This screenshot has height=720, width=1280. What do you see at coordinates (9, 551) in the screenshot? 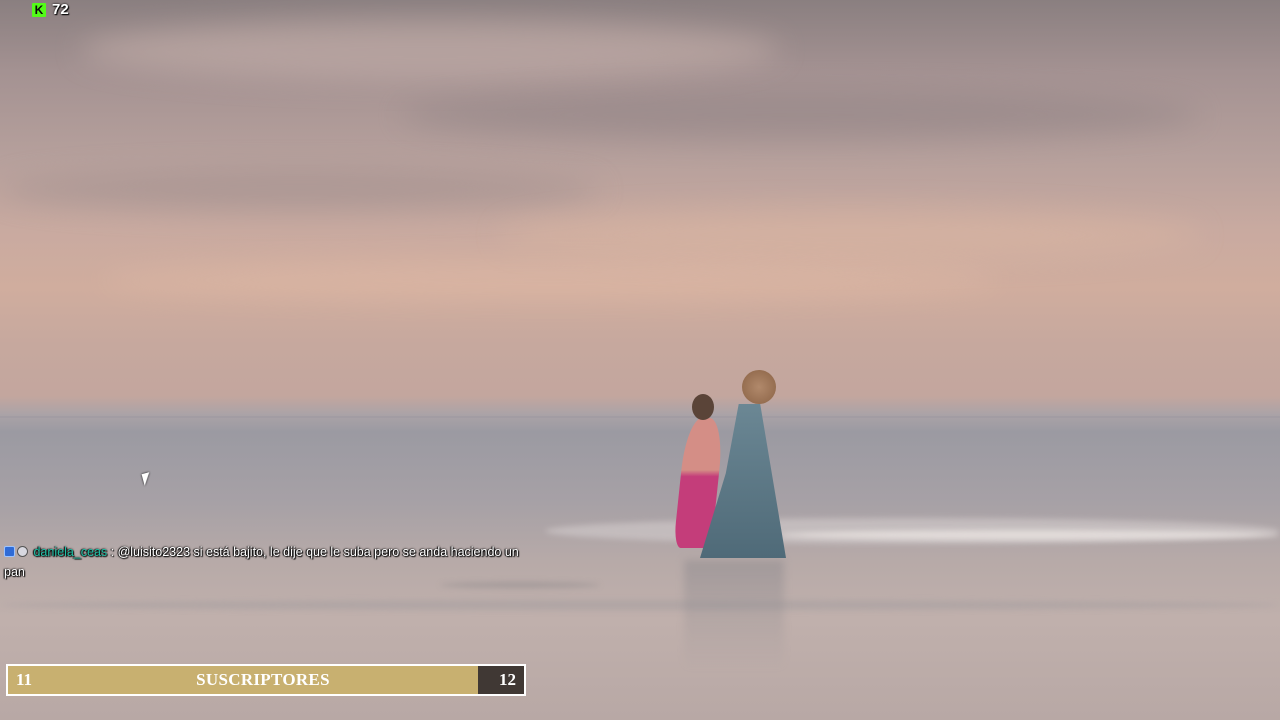
I see `verified-badge-icon` at bounding box center [9, 551].